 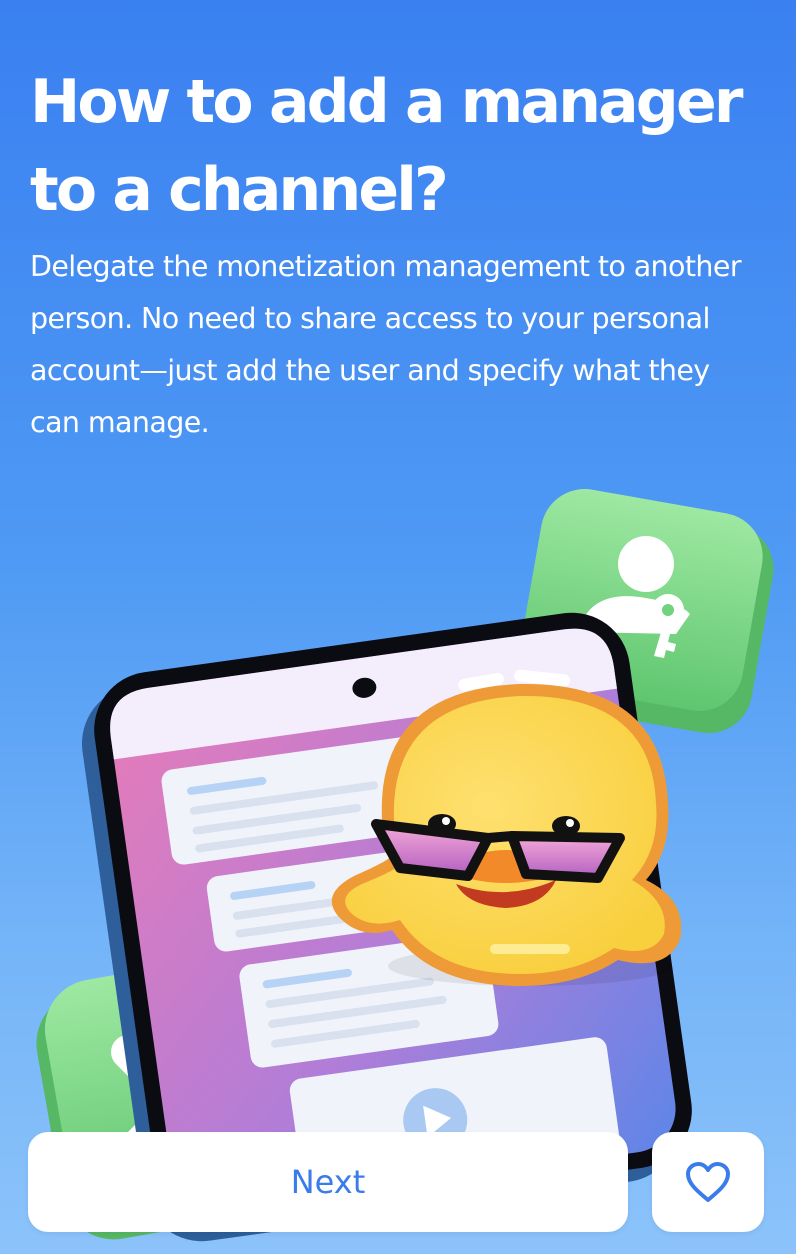 I want to click on page-title: How to add a manager to a channel?, so click(x=386, y=146).